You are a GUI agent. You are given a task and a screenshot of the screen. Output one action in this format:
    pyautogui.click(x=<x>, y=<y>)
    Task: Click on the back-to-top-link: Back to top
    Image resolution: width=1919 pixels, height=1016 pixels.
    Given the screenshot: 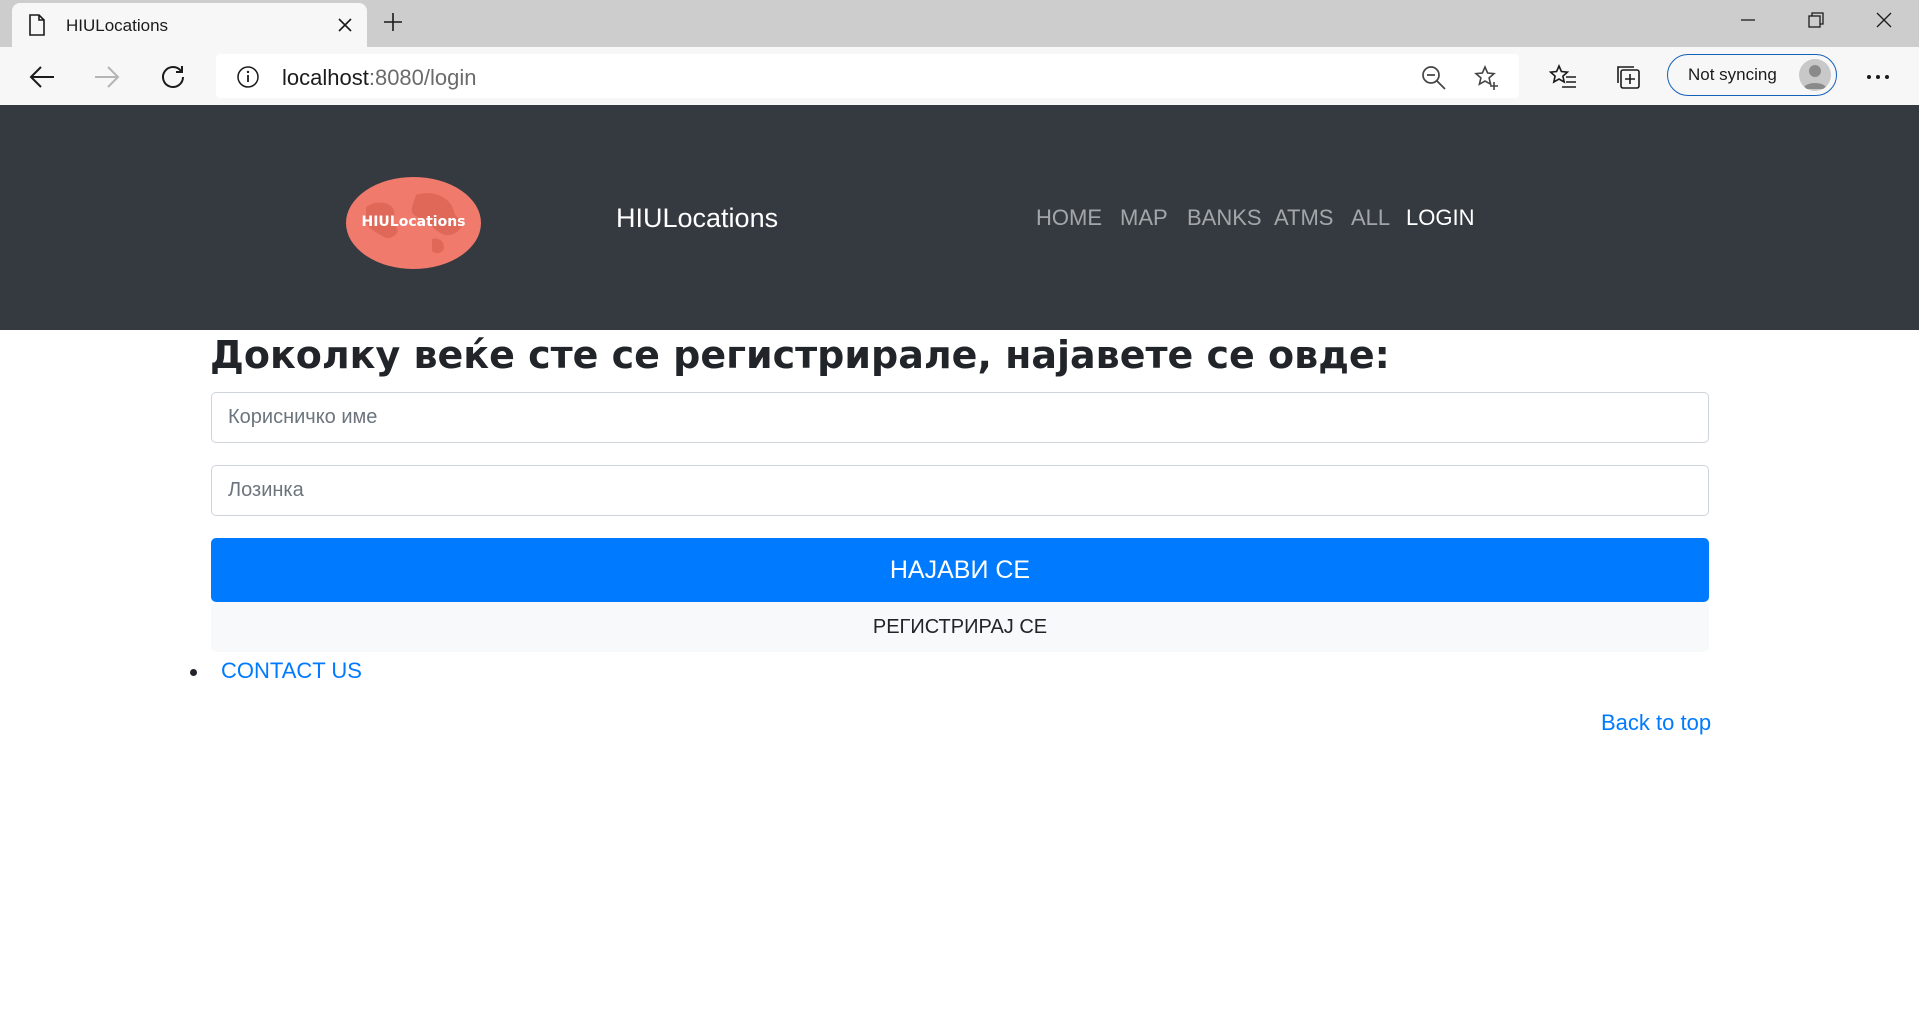 What is the action you would take?
    pyautogui.click(x=1656, y=723)
    